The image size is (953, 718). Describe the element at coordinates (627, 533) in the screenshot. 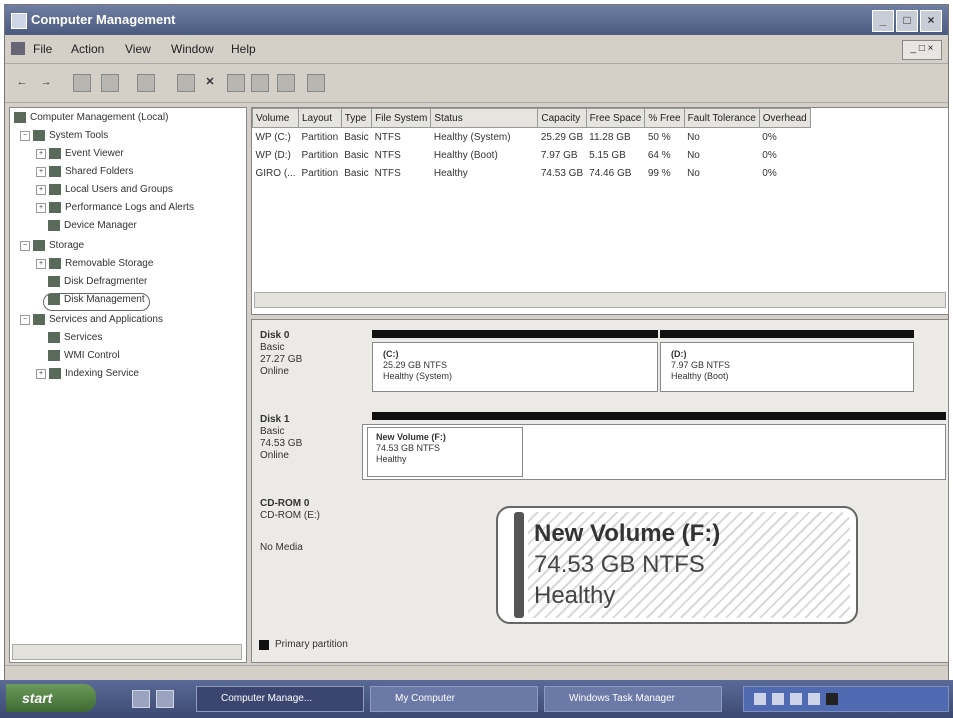

I see `callout-volume-name: New Volume (F:)` at that location.